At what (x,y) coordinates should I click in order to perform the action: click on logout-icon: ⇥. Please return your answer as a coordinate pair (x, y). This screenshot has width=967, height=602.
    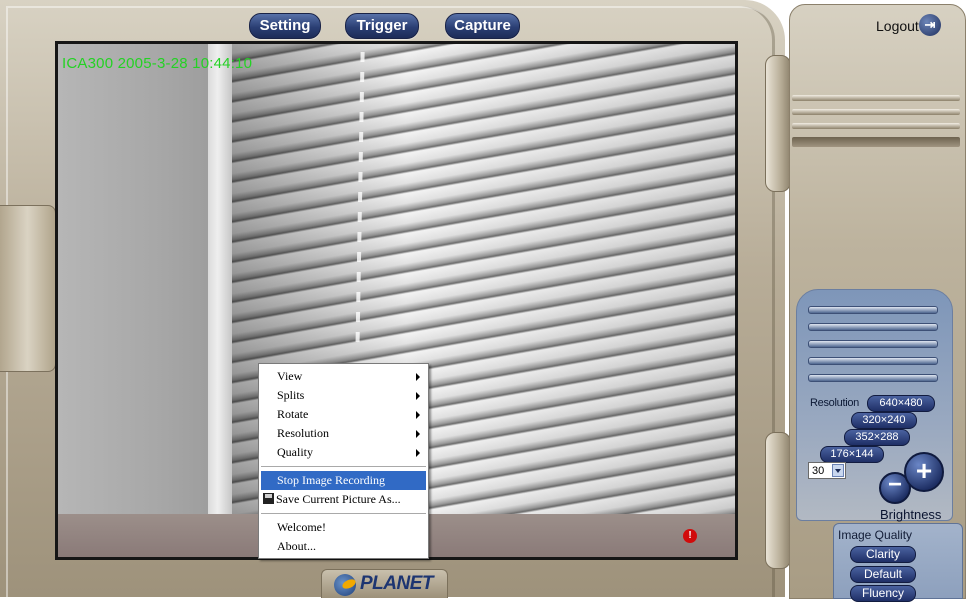
    Looking at the image, I should click on (930, 25).